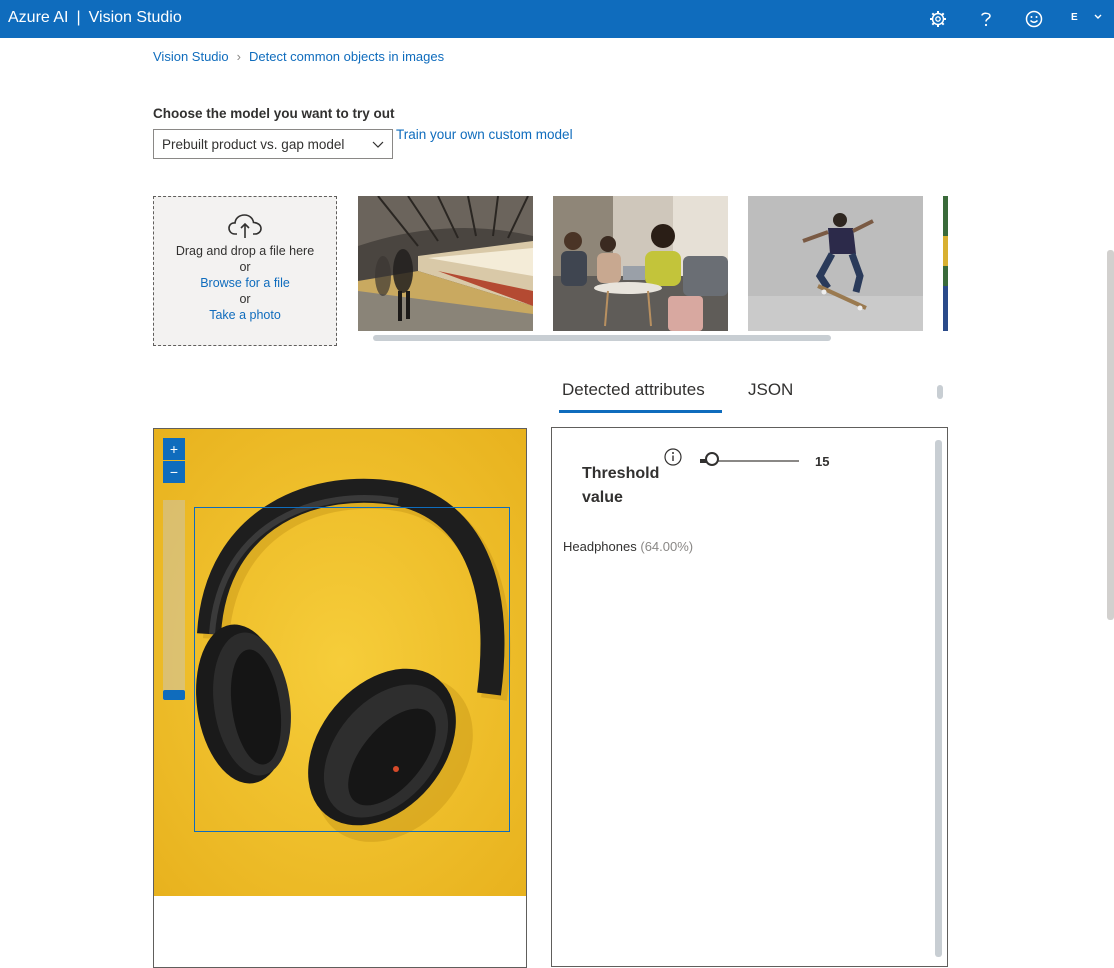  I want to click on detection-bounding-box, so click(352, 669).